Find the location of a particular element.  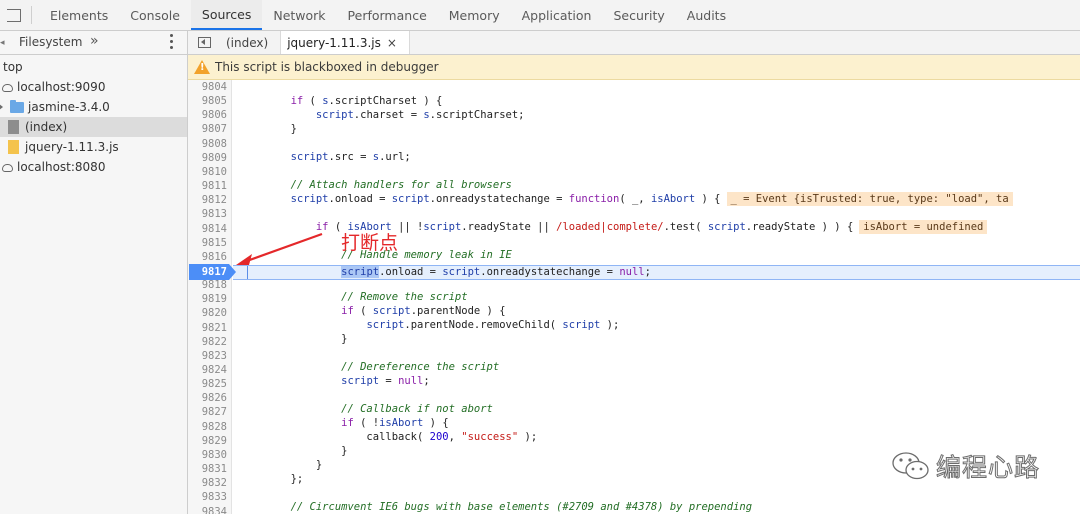

tree-item-localhost-9090: localhost:9090 is located at coordinates (93, 87).